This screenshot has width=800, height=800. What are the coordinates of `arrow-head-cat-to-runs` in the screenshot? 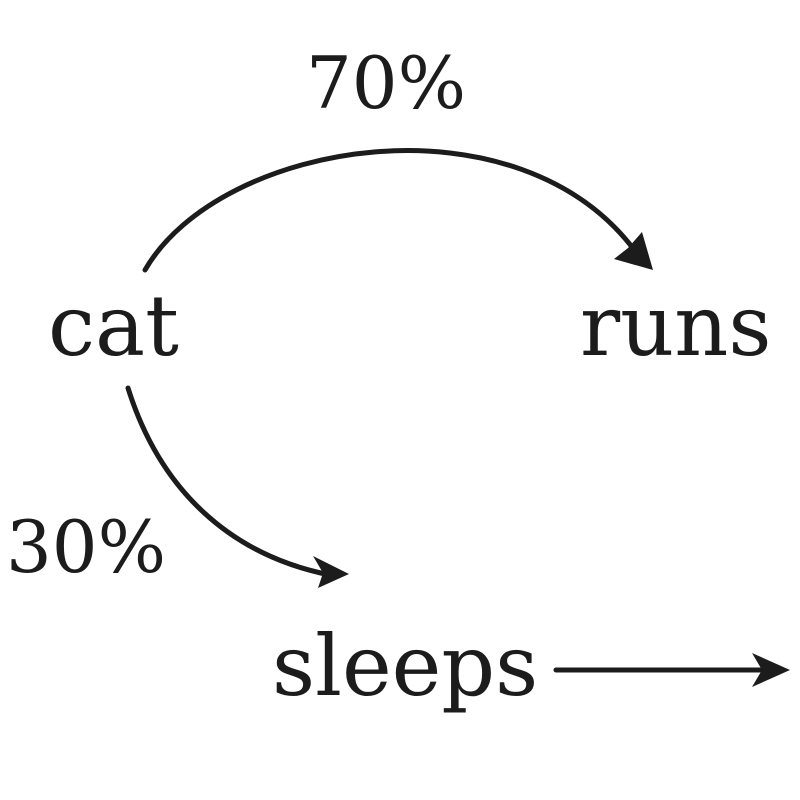 It's located at (633, 251).